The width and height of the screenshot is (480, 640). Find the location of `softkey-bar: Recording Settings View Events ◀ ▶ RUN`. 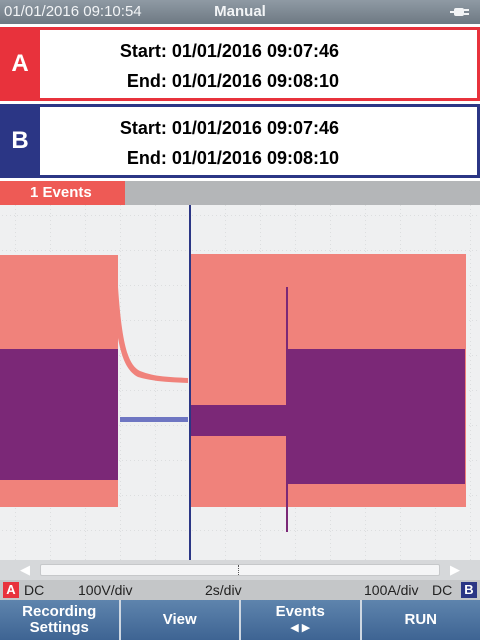

softkey-bar: Recording Settings View Events ◀ ▶ RUN is located at coordinates (240, 620).